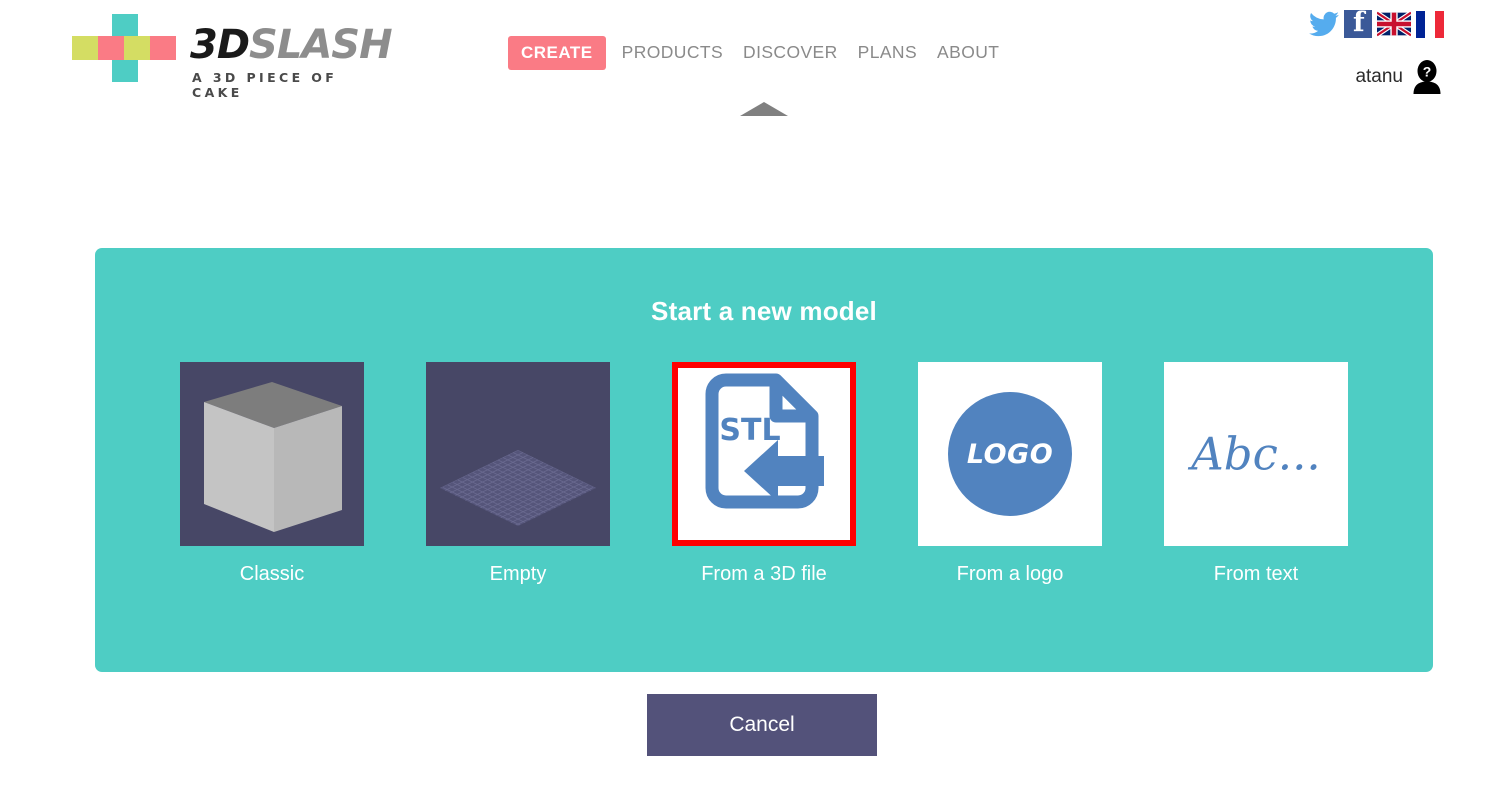  I want to click on social-and-language-row, so click(1376, 23).